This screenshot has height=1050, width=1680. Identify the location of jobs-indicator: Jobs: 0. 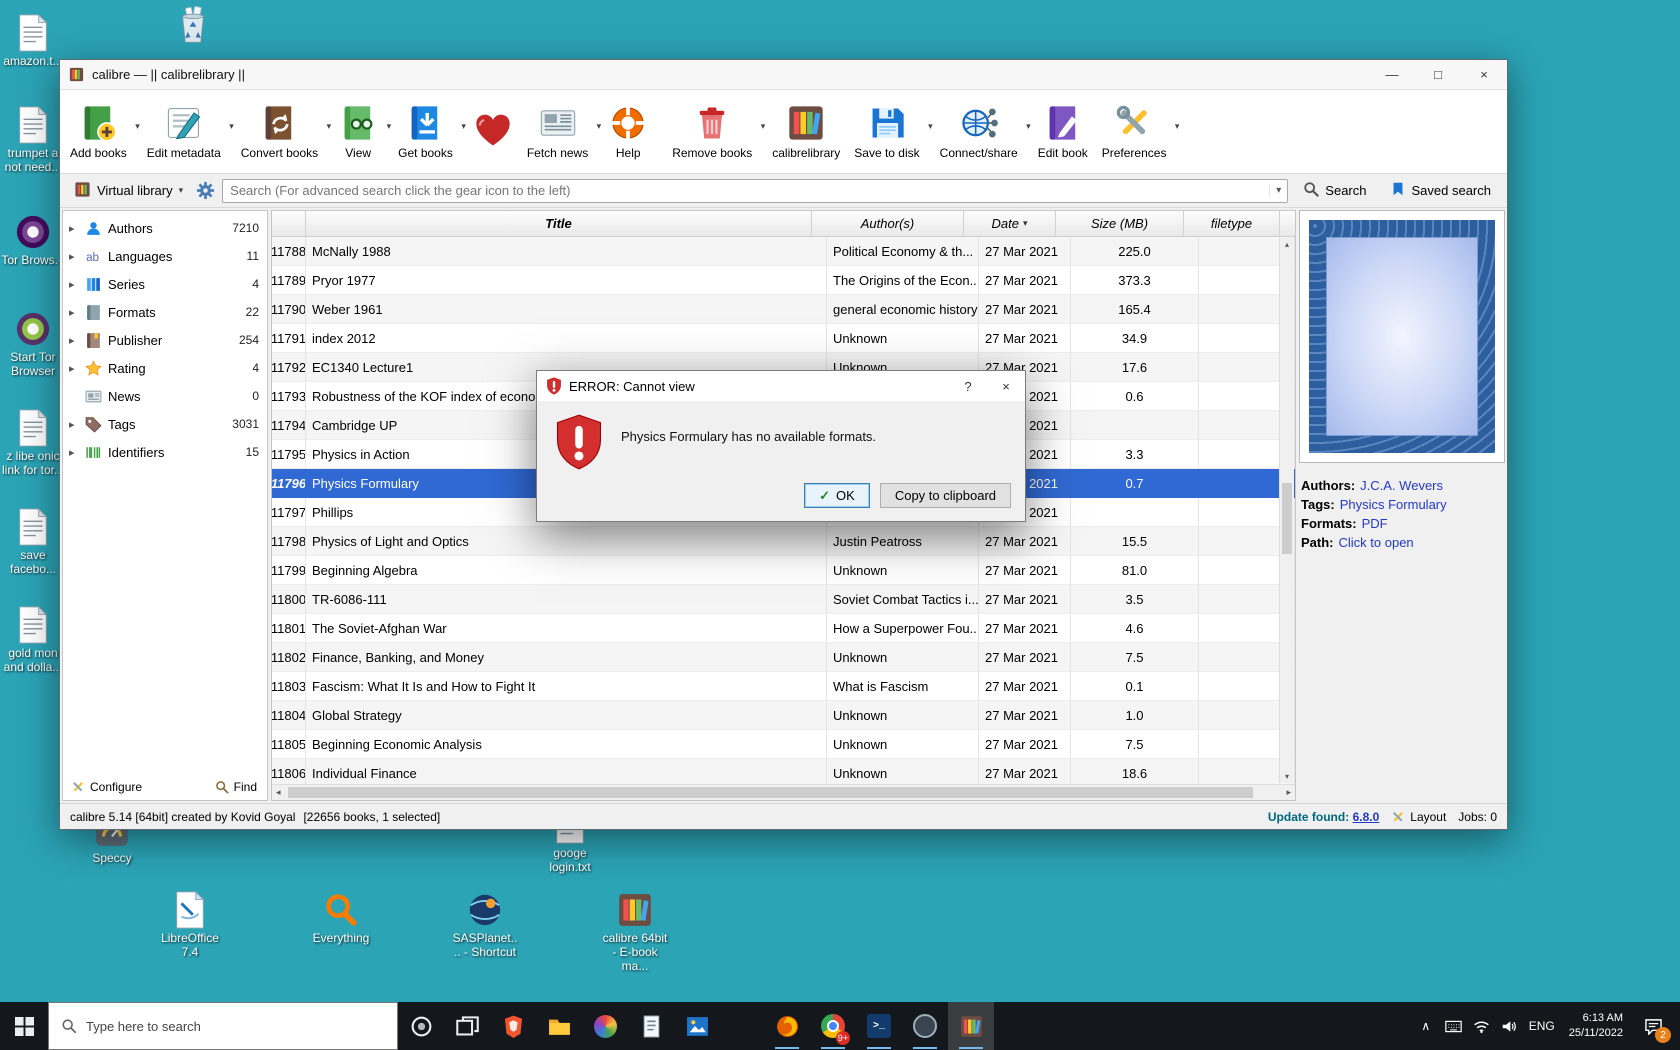
(1477, 817).